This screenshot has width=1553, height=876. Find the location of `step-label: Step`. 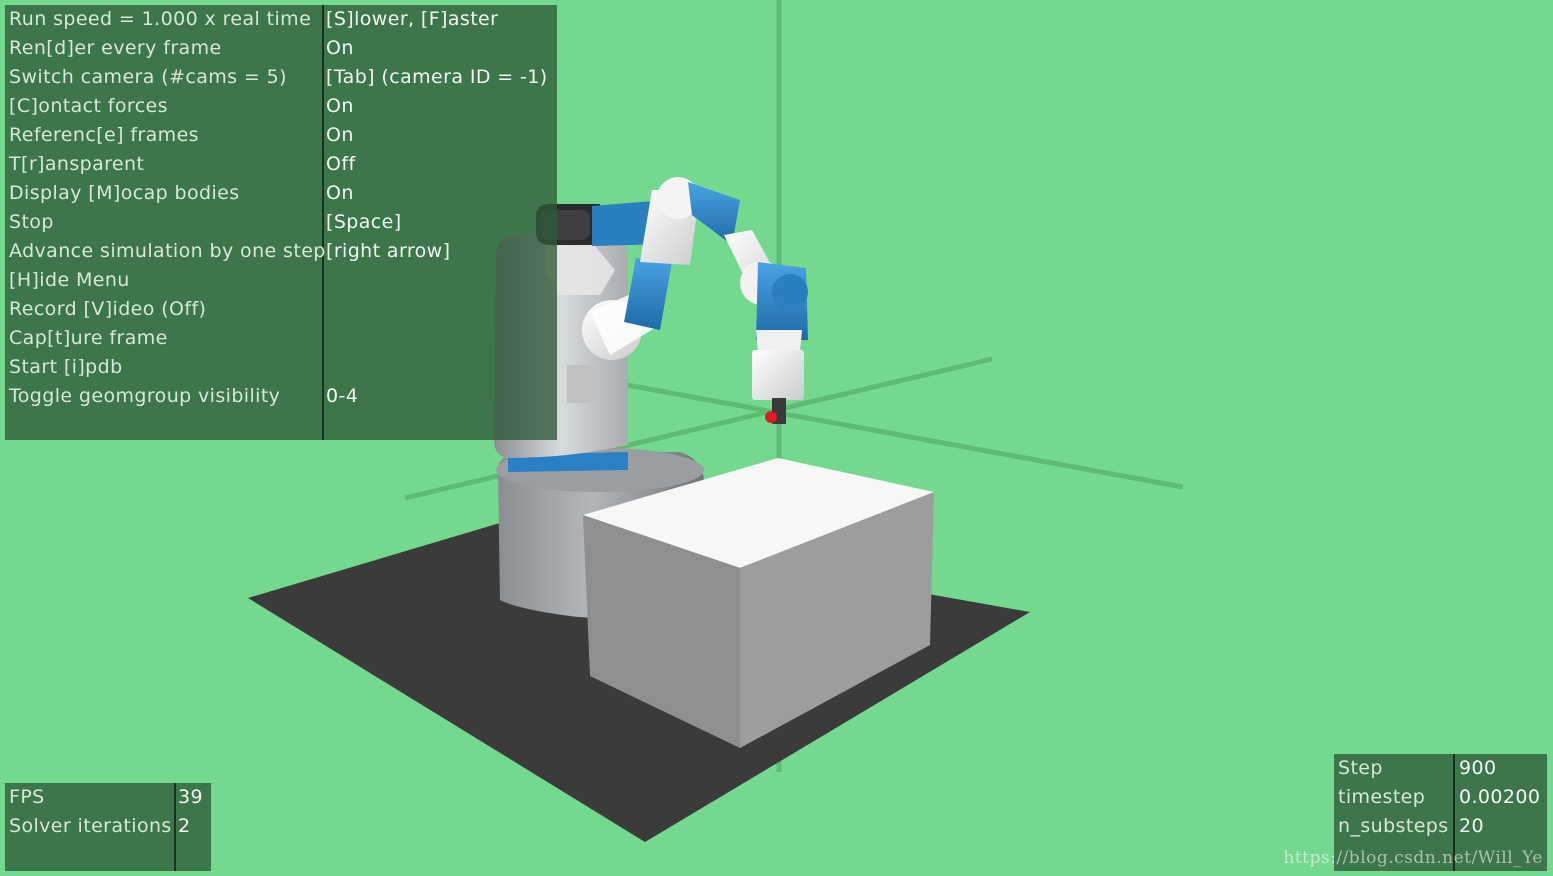

step-label: Step is located at coordinates (1360, 768).